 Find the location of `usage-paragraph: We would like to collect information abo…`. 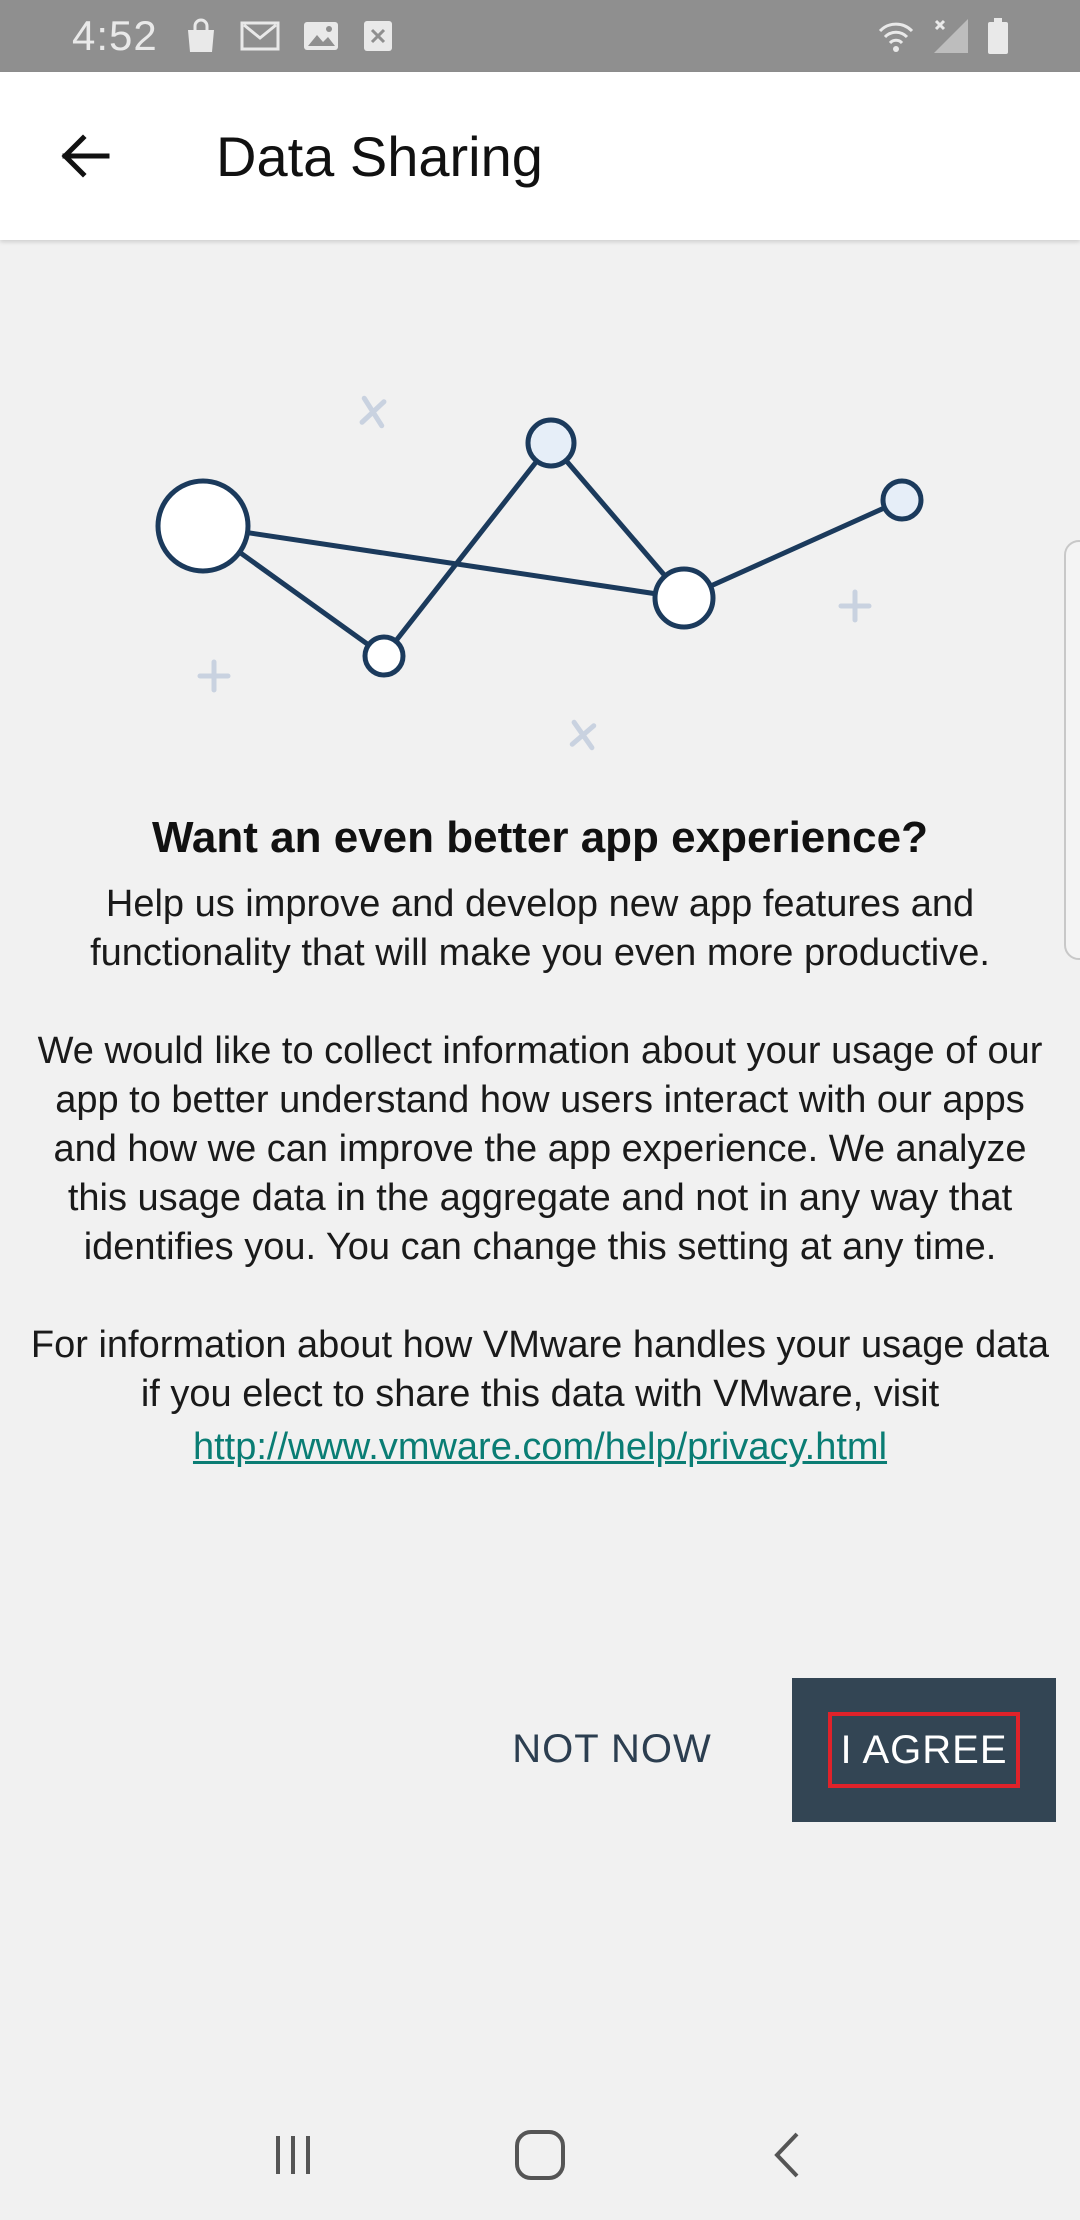

usage-paragraph: We would like to collect information abo… is located at coordinates (540, 1149).